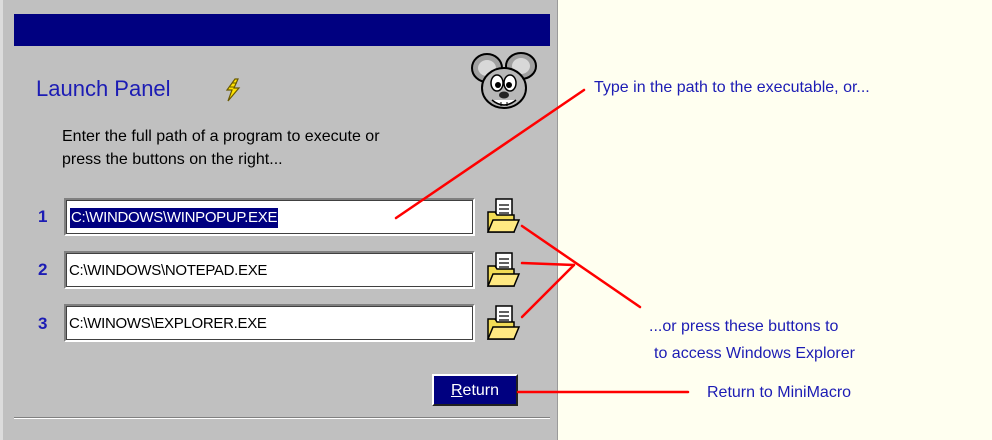  I want to click on divider-highlight, so click(282, 418).